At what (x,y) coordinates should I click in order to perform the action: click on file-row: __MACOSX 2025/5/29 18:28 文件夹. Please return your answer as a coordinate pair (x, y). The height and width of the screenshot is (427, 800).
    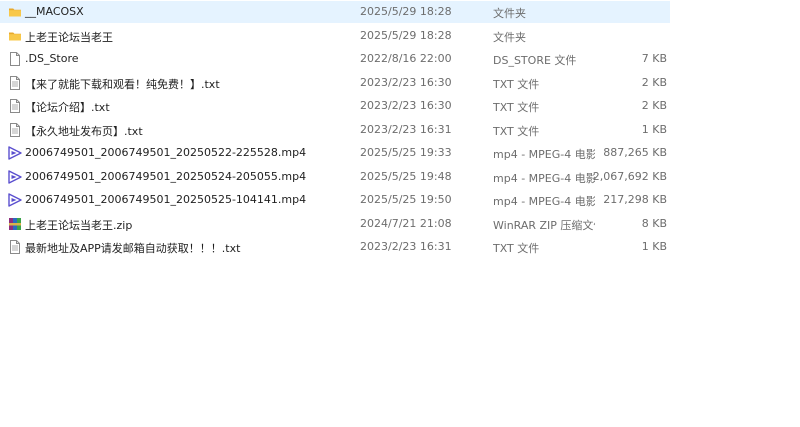
    Looking at the image, I should click on (400, 13).